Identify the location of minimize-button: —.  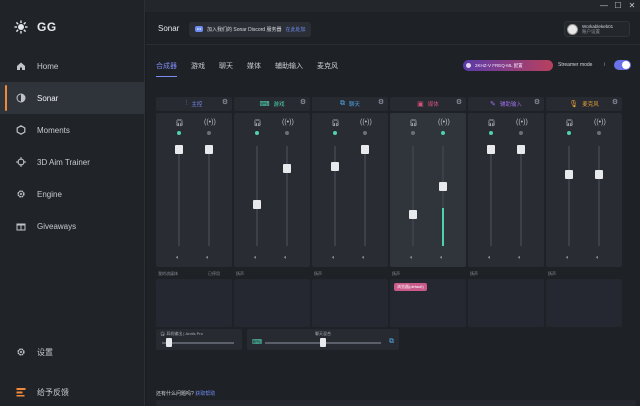
(604, 6).